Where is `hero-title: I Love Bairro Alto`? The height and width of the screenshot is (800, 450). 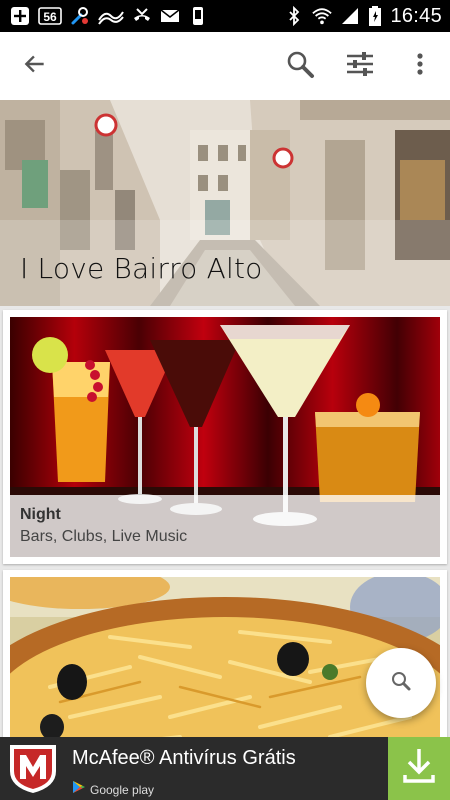 hero-title: I Love Bairro Alto is located at coordinates (141, 268).